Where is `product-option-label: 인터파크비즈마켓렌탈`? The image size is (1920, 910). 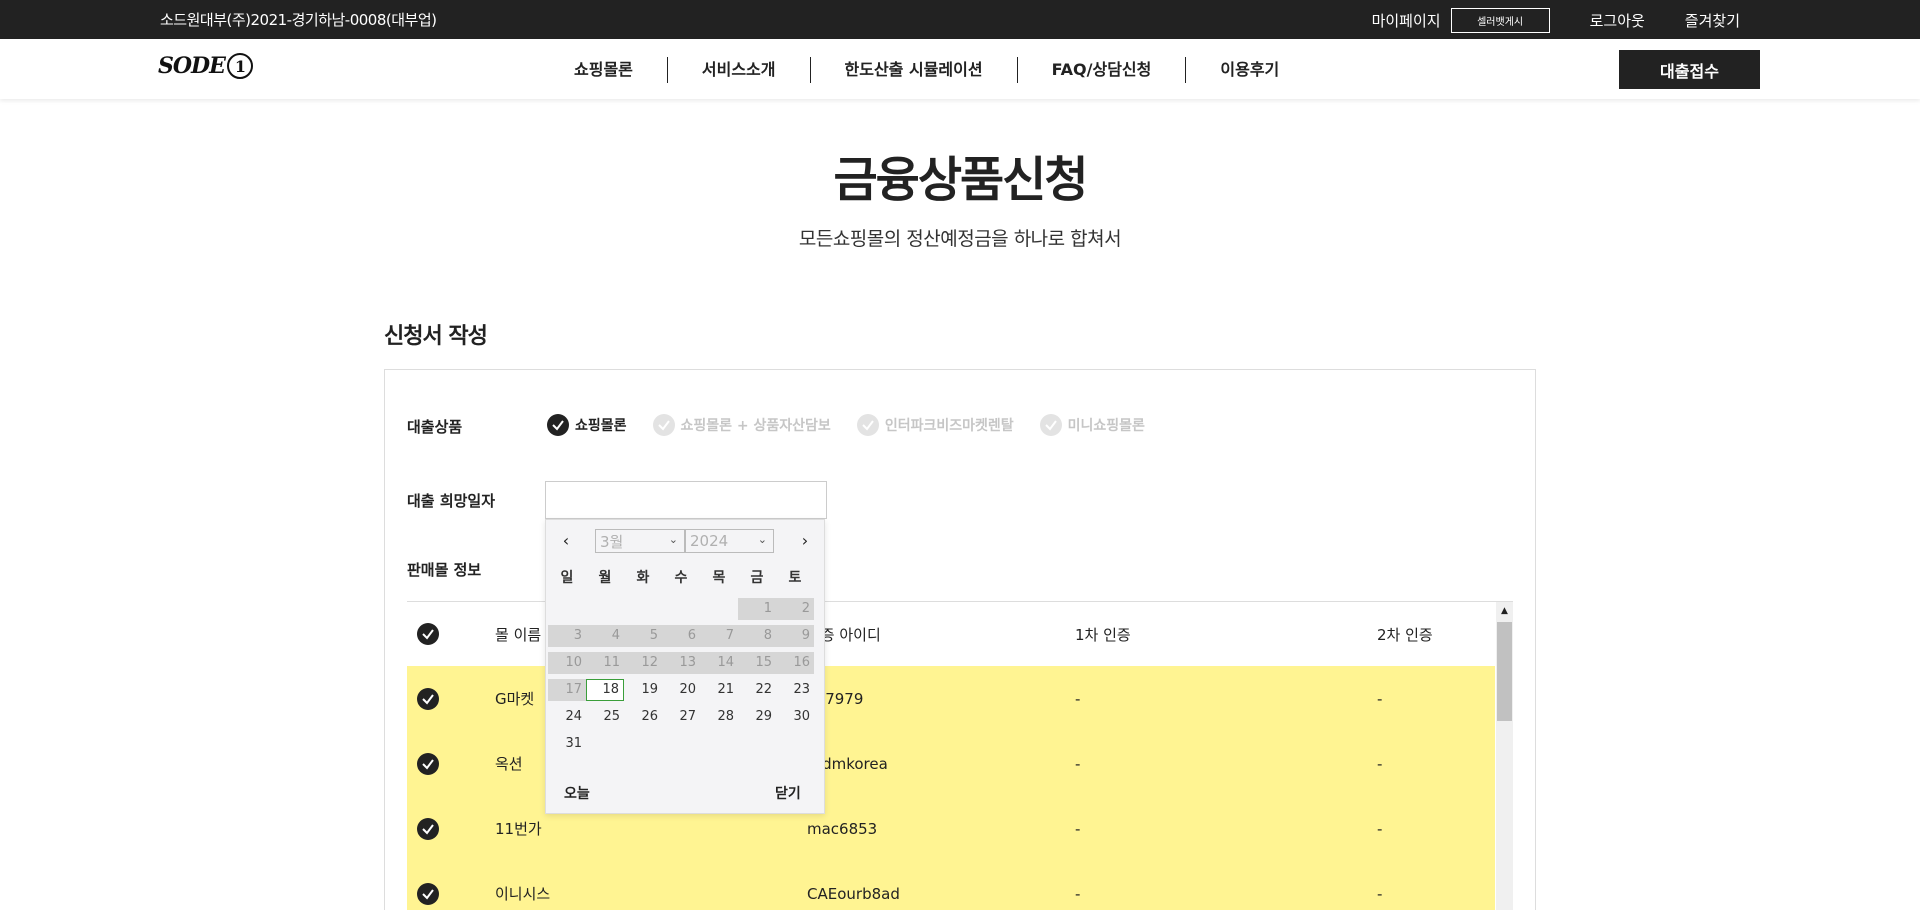
product-option-label: 인터파크비즈마켓렌탈 is located at coordinates (949, 426).